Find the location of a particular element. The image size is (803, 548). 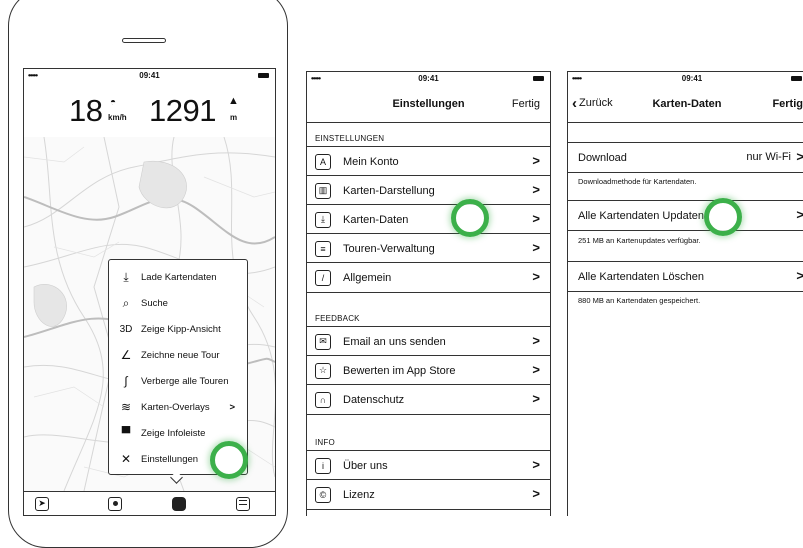

update-all-row: Alle Kartendaten Updaten > is located at coordinates (685, 215).